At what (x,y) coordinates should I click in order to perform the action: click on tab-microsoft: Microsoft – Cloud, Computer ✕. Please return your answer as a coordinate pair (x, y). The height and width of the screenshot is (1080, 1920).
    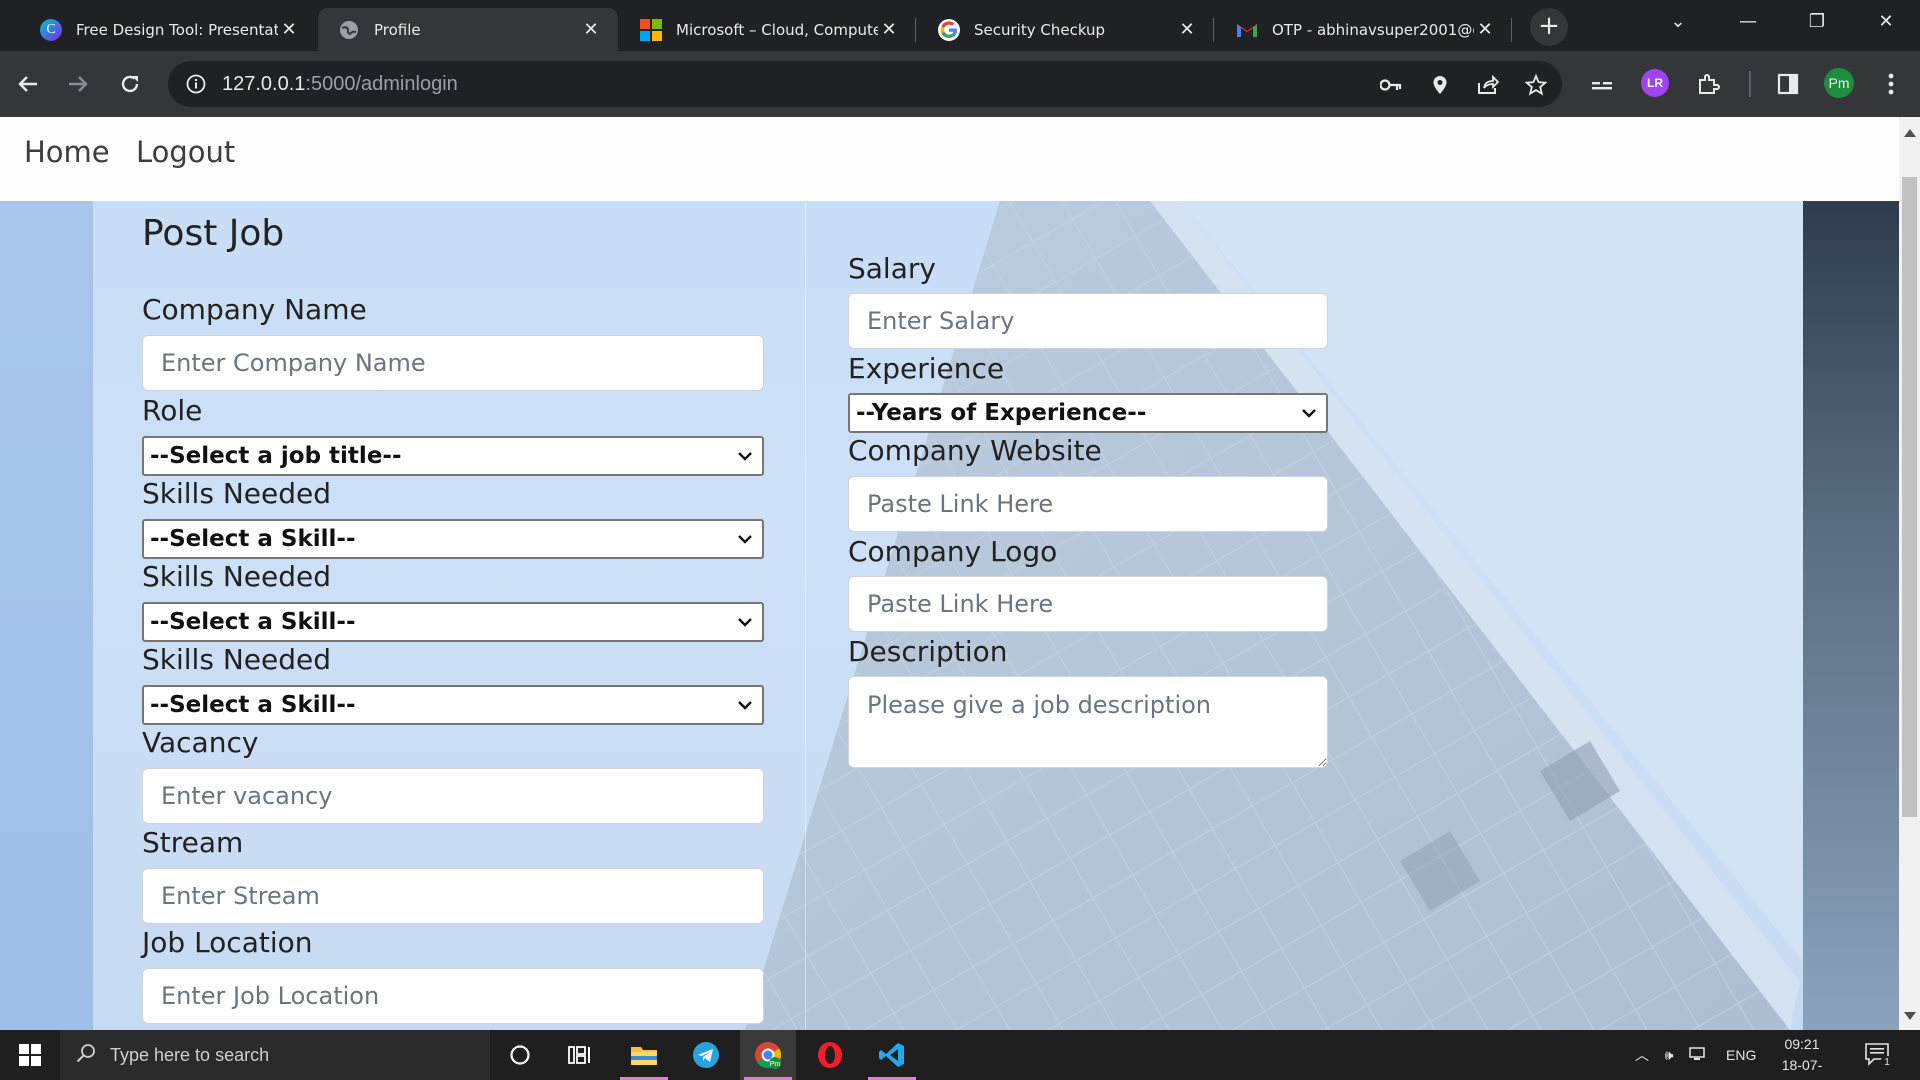
    Looking at the image, I should click on (768, 29).